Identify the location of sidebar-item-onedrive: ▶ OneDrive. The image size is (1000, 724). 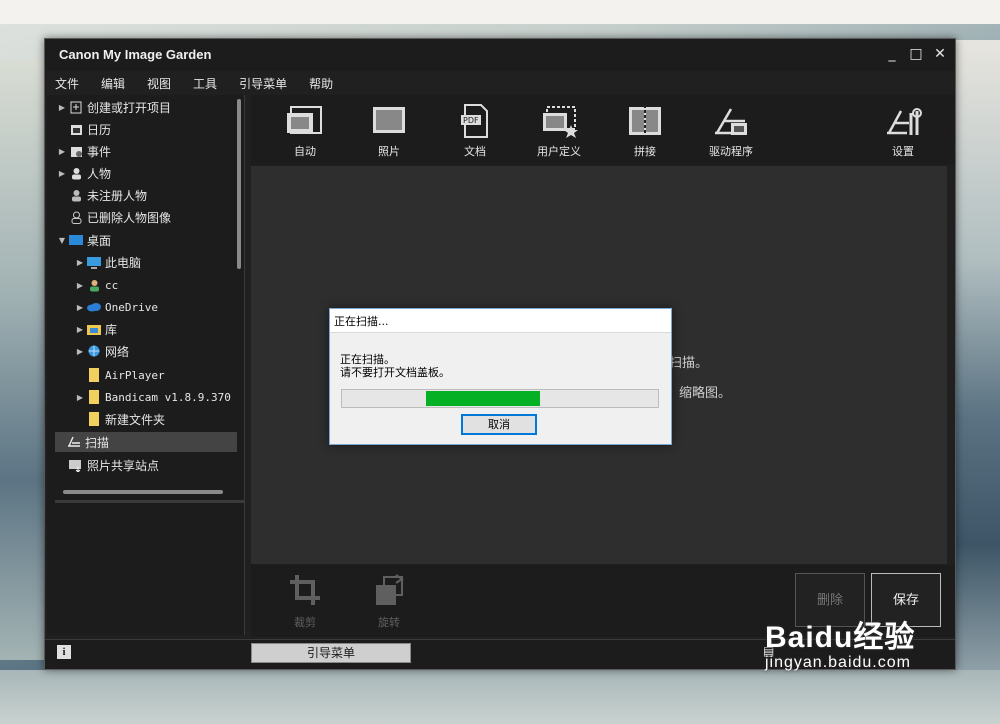
(156, 307).